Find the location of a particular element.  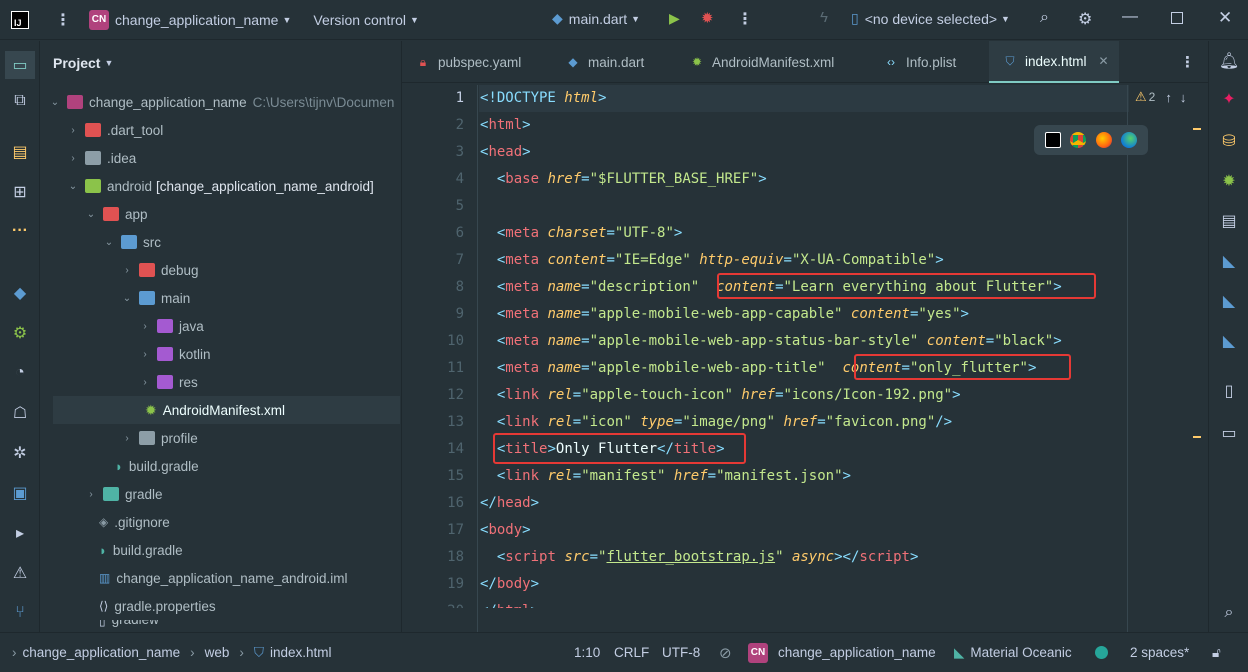

edge-icon is located at coordinates (1129, 140).